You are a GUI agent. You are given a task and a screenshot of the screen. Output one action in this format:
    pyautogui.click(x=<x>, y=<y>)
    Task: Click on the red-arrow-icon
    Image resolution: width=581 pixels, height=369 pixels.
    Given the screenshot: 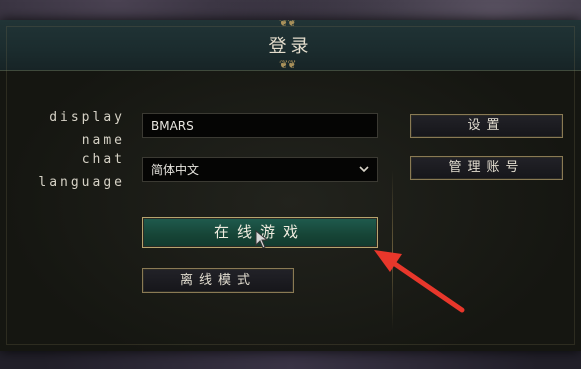 What is the action you would take?
    pyautogui.click(x=419, y=281)
    